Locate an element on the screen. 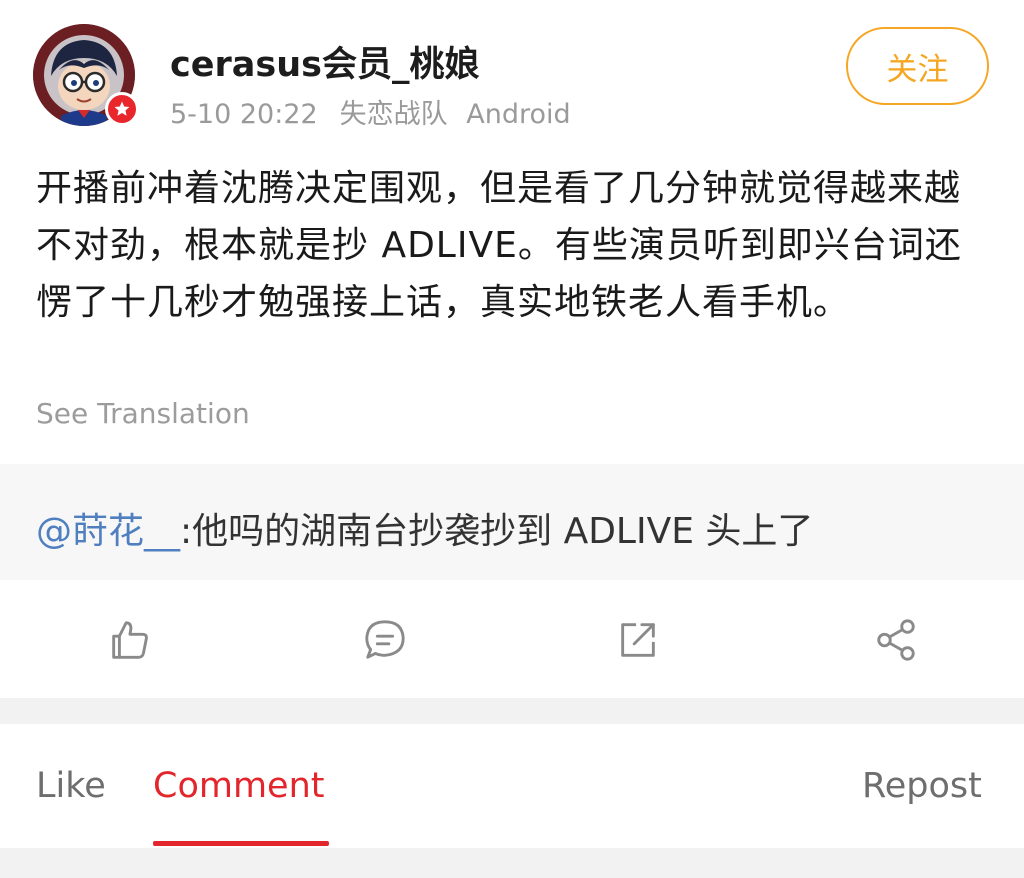 The image size is (1024, 878). bottom-divider is located at coordinates (512, 863).